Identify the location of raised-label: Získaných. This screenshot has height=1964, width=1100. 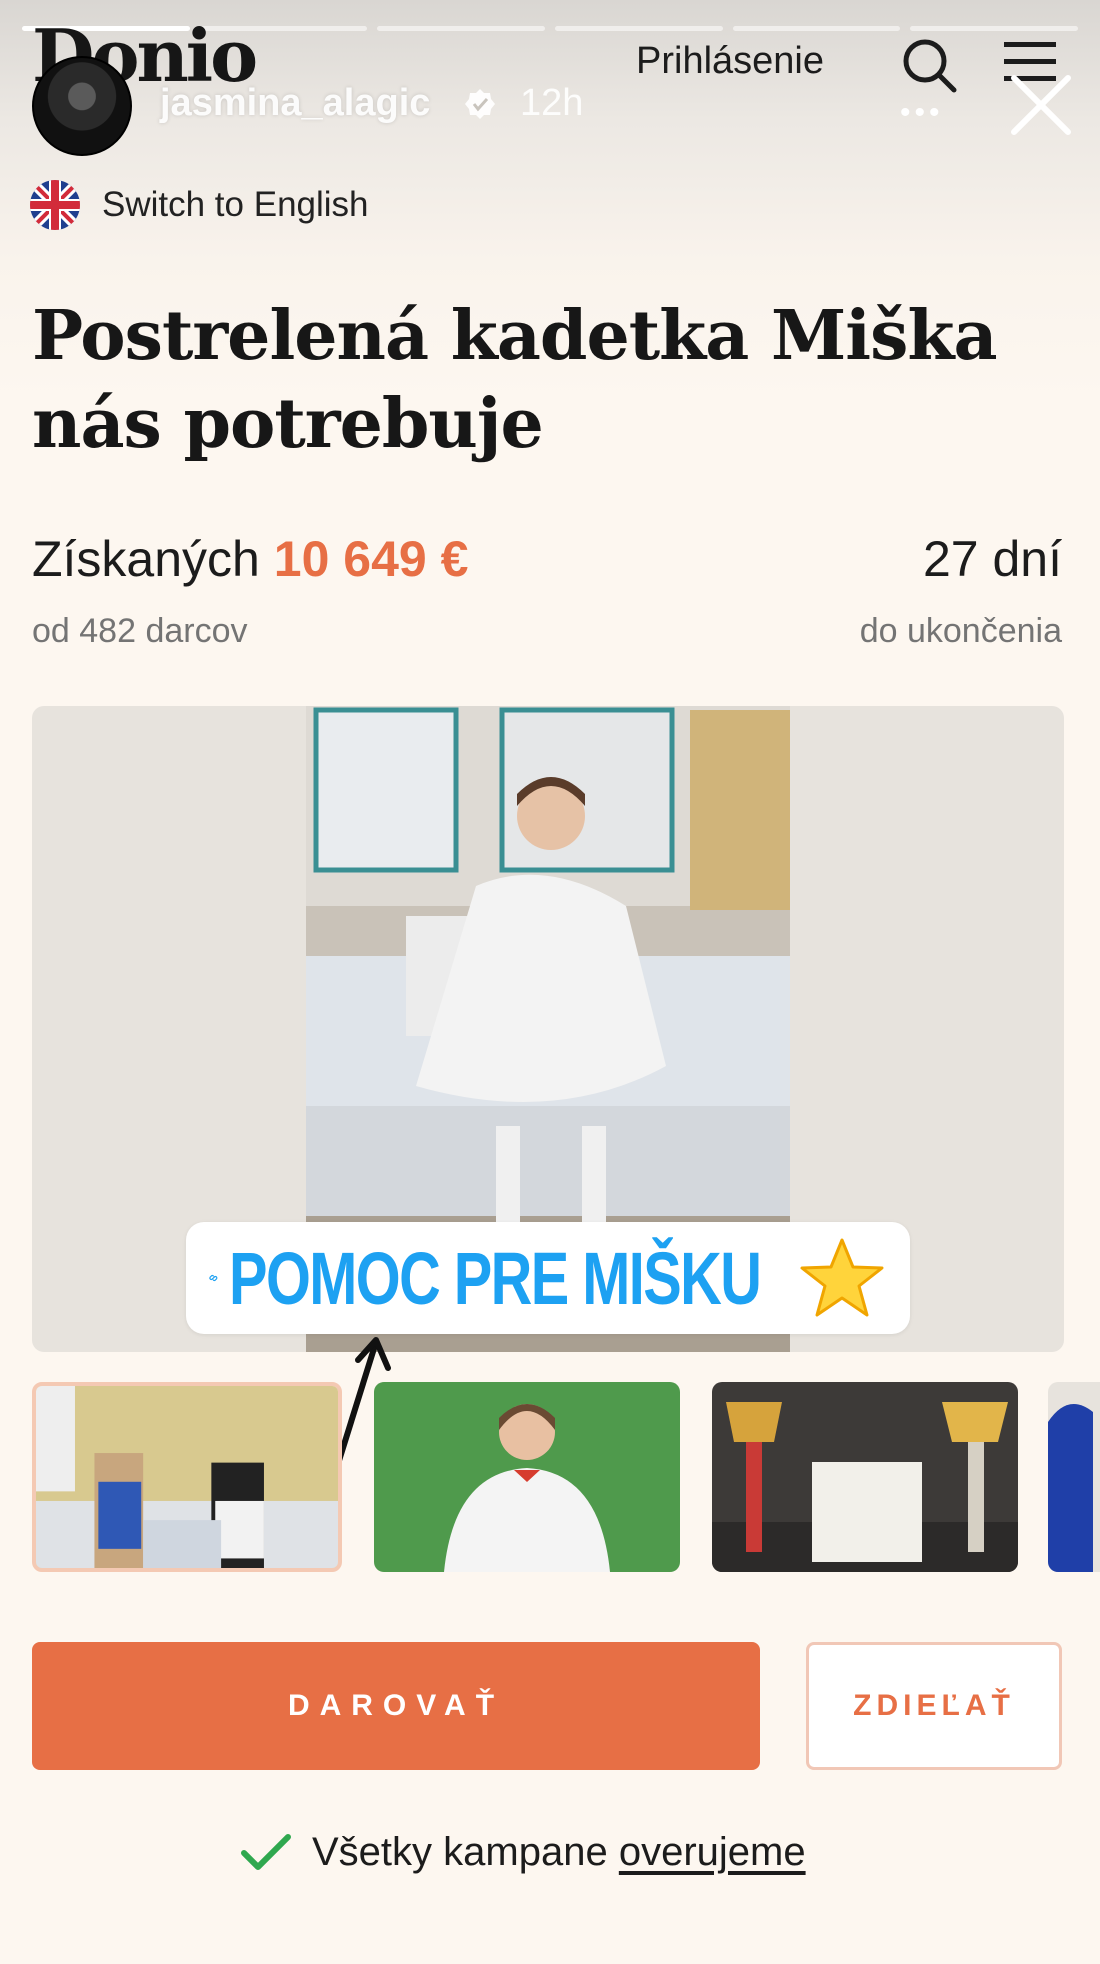
(146, 559).